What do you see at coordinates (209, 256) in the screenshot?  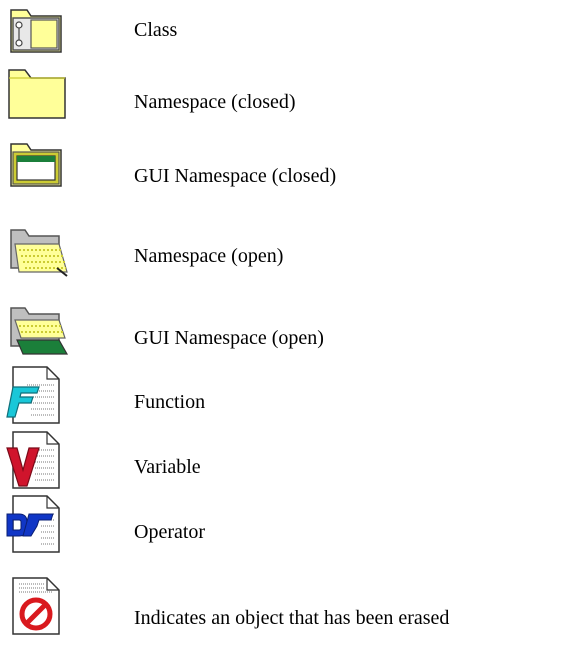 I see `namespace-open-label: Namespace (open)` at bounding box center [209, 256].